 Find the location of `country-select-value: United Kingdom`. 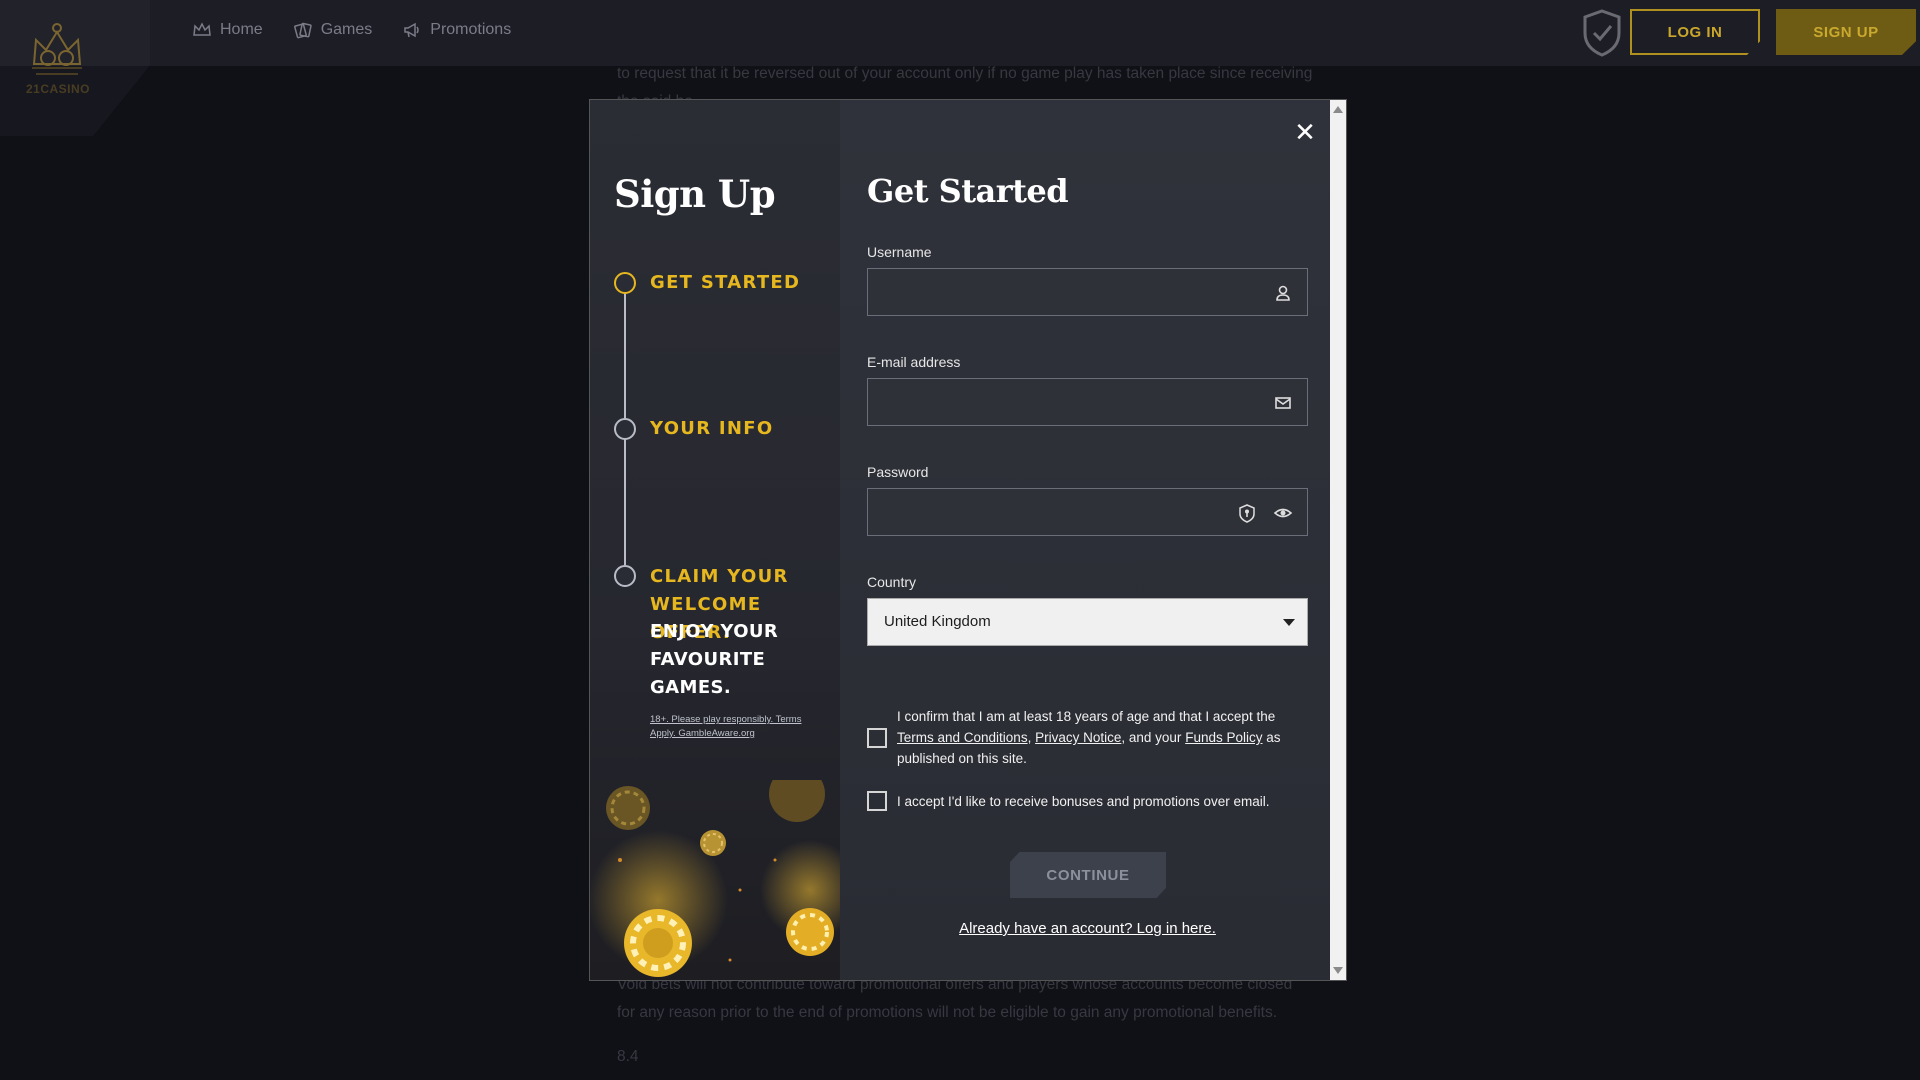

country-select-value: United Kingdom is located at coordinates (937, 621).